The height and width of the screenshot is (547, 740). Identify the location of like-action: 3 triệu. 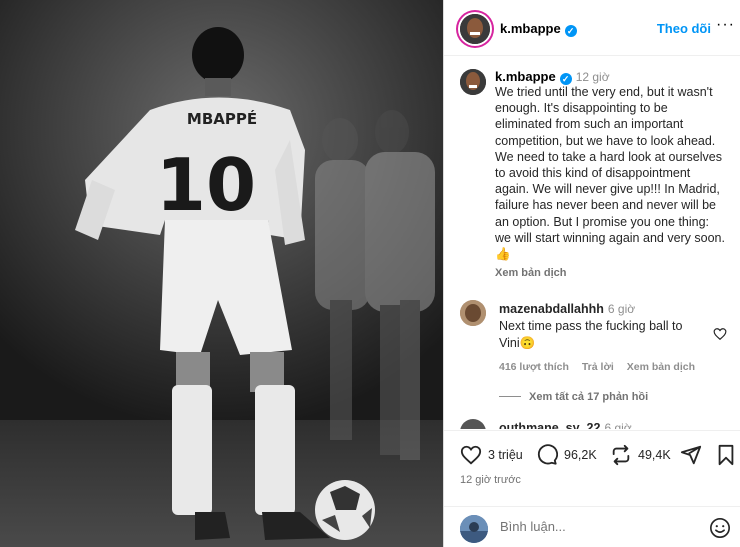
(491, 455).